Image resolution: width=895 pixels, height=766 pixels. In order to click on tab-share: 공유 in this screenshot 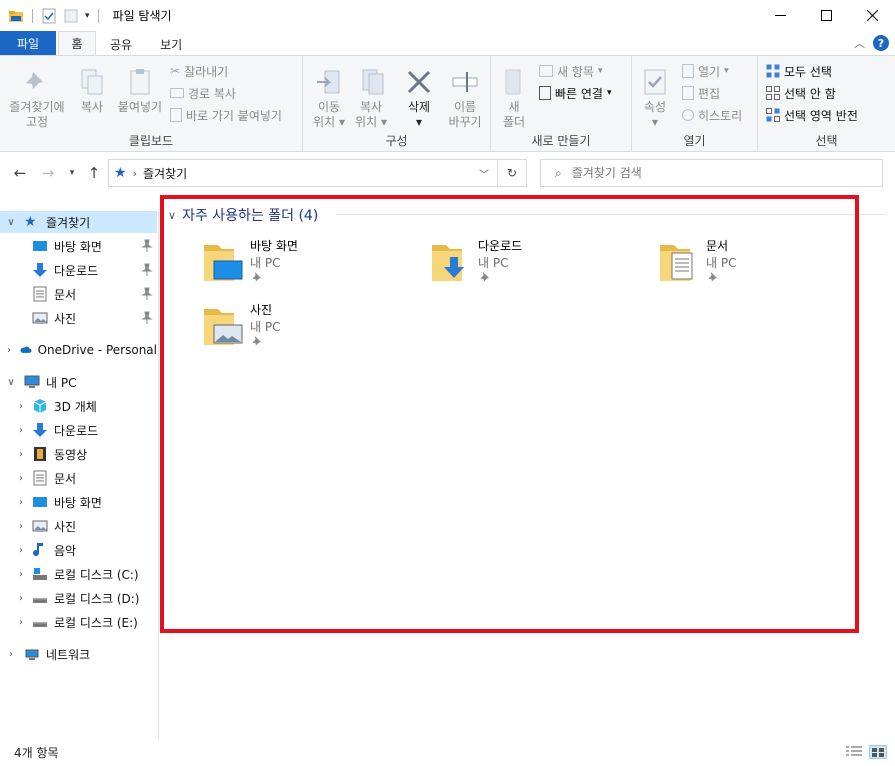, I will do `click(121, 44)`.